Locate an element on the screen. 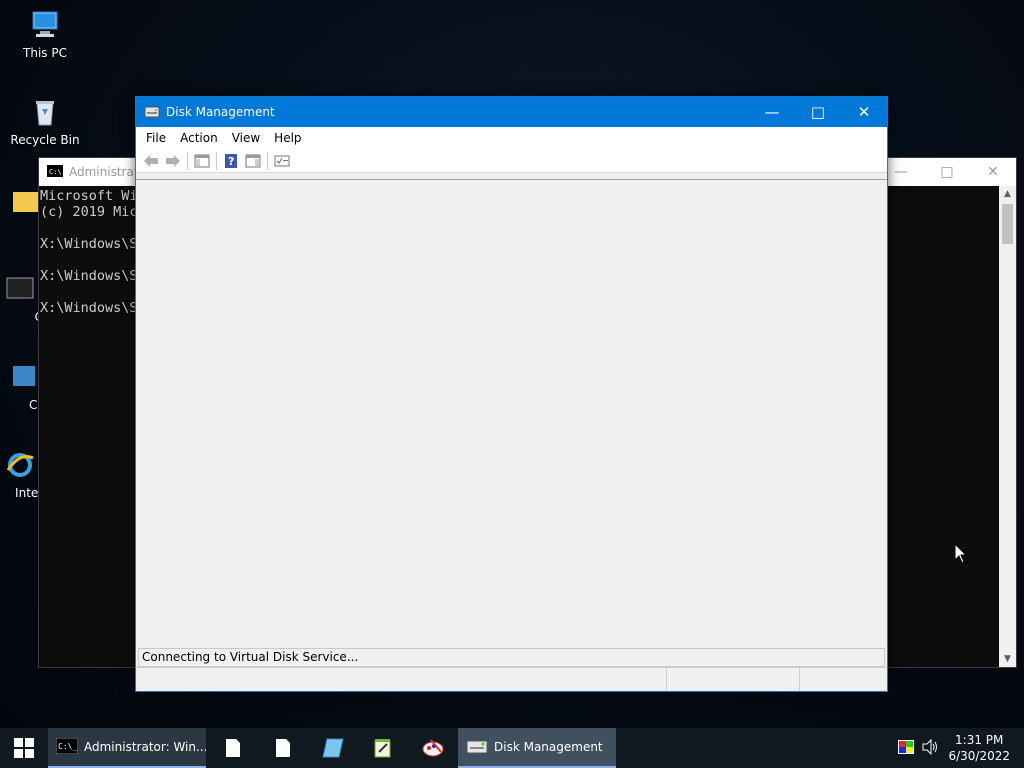 Image resolution: width=1024 pixels, height=768 pixels. taskbar-pin-paint is located at coordinates (433, 748).